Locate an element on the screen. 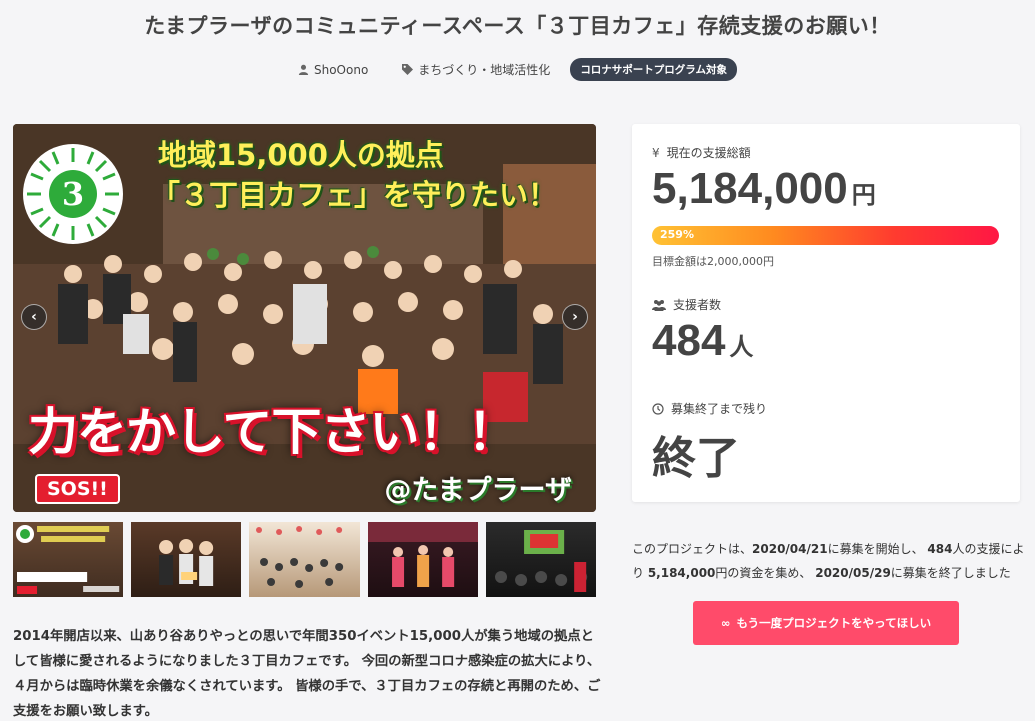 This screenshot has width=1035, height=721. chevron-left-icon: ‹ is located at coordinates (34, 317).